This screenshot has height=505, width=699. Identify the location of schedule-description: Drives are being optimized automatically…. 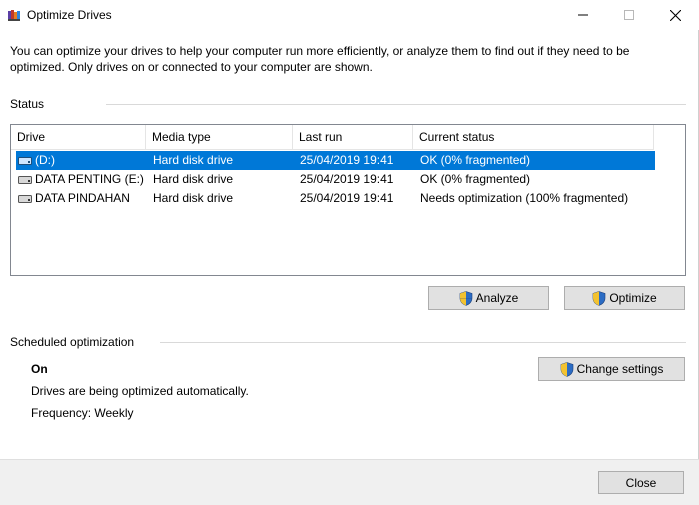
(140, 391).